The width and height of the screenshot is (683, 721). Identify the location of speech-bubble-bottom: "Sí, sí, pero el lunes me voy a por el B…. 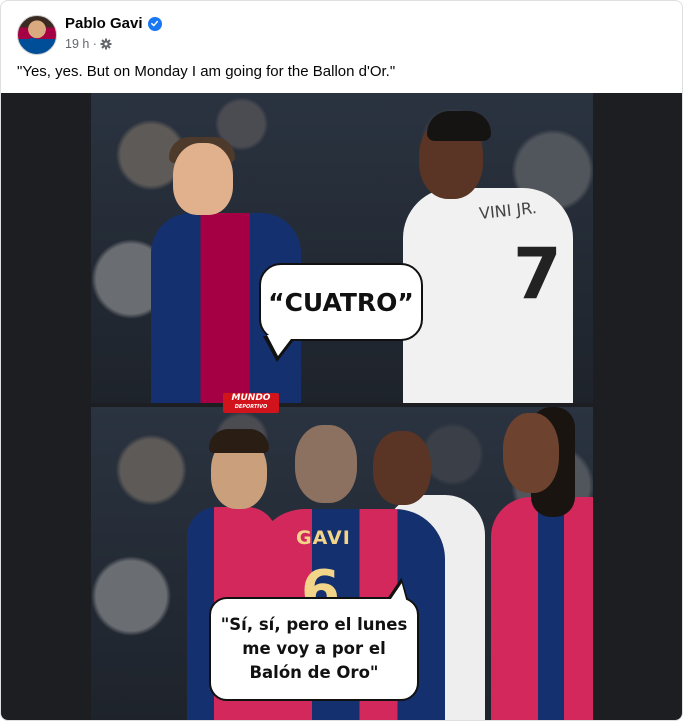
(314, 649).